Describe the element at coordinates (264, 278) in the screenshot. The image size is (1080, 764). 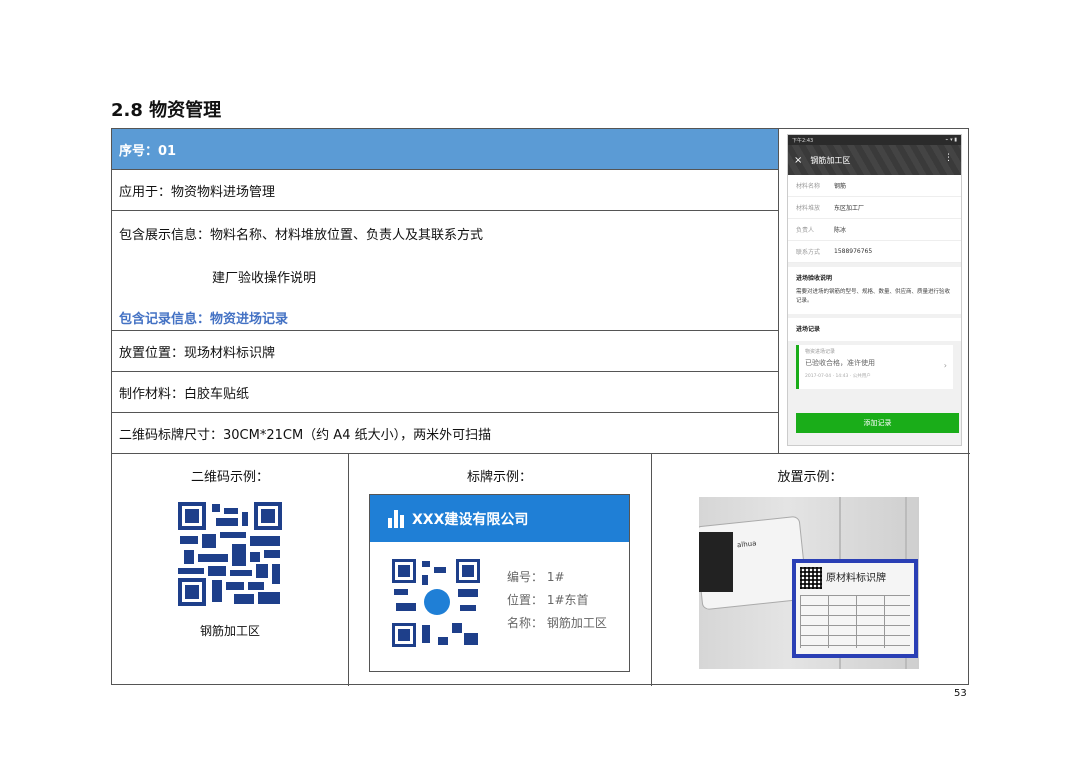
I see `display-info-extra: 建厂验收操作说明` at that location.